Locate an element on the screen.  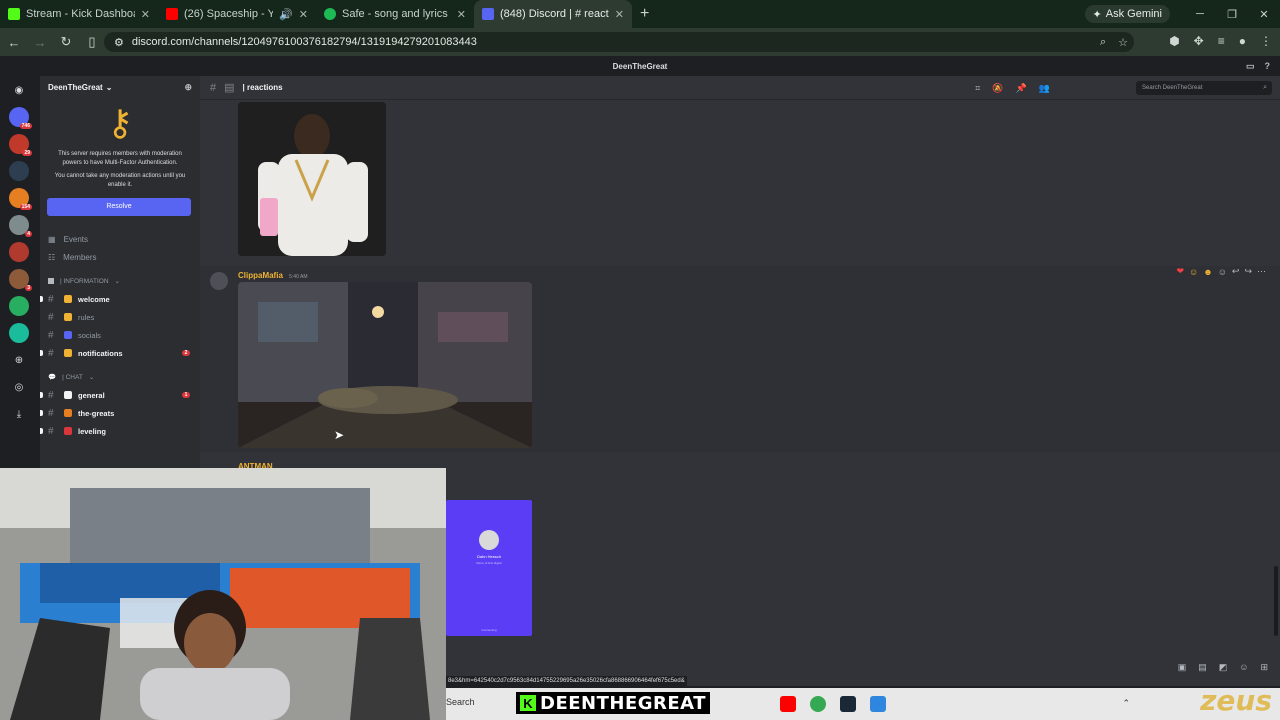
member-list-icon: 👥 is located at coordinates (1044, 88).